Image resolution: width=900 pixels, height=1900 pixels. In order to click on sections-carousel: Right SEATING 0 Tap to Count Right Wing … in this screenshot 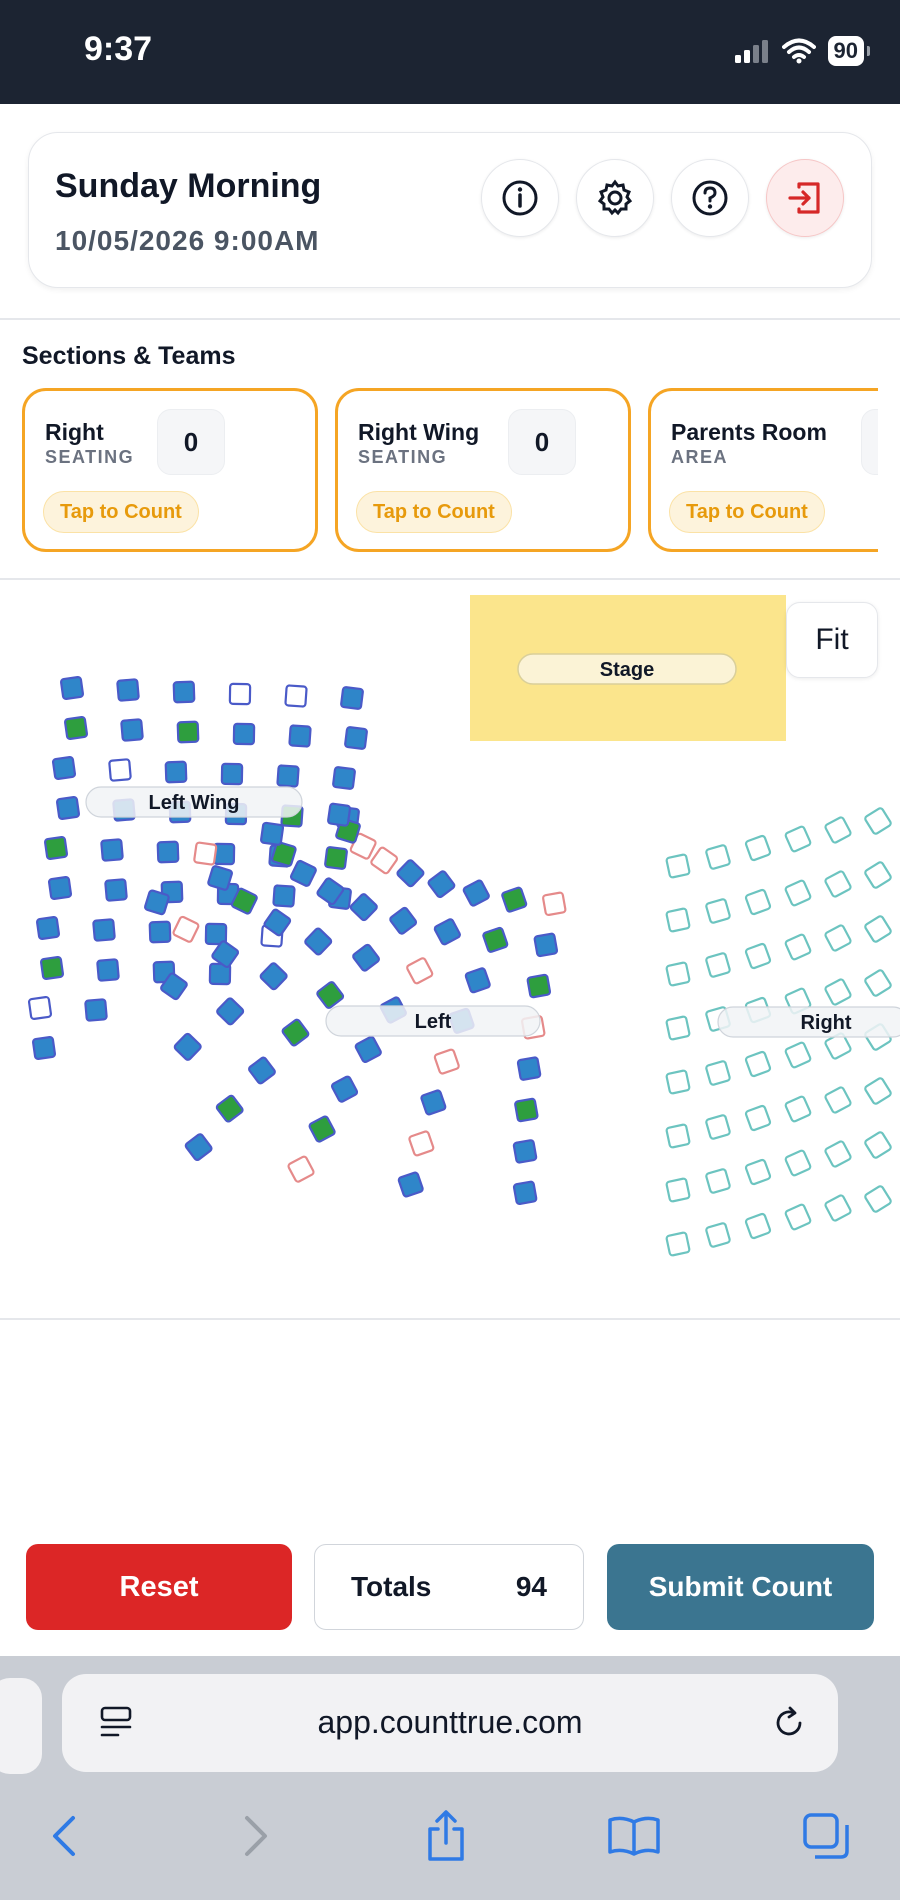, I will do `click(439, 471)`.